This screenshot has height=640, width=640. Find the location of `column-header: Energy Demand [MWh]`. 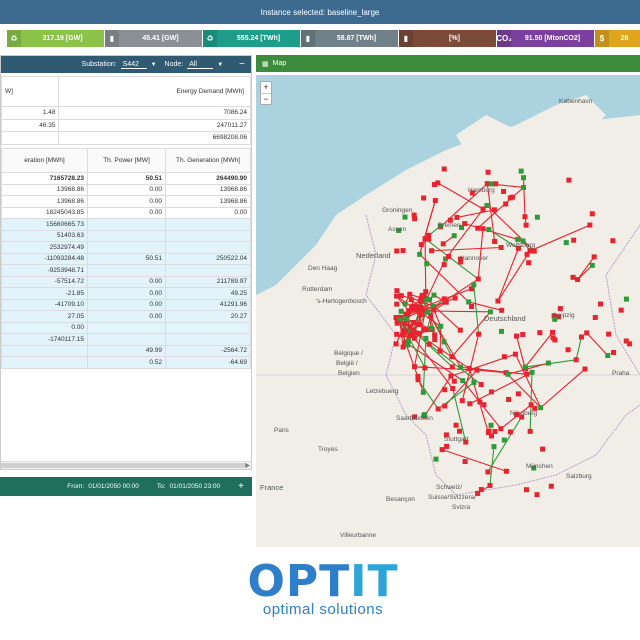

column-header: Energy Demand [MWh] is located at coordinates (154, 91).